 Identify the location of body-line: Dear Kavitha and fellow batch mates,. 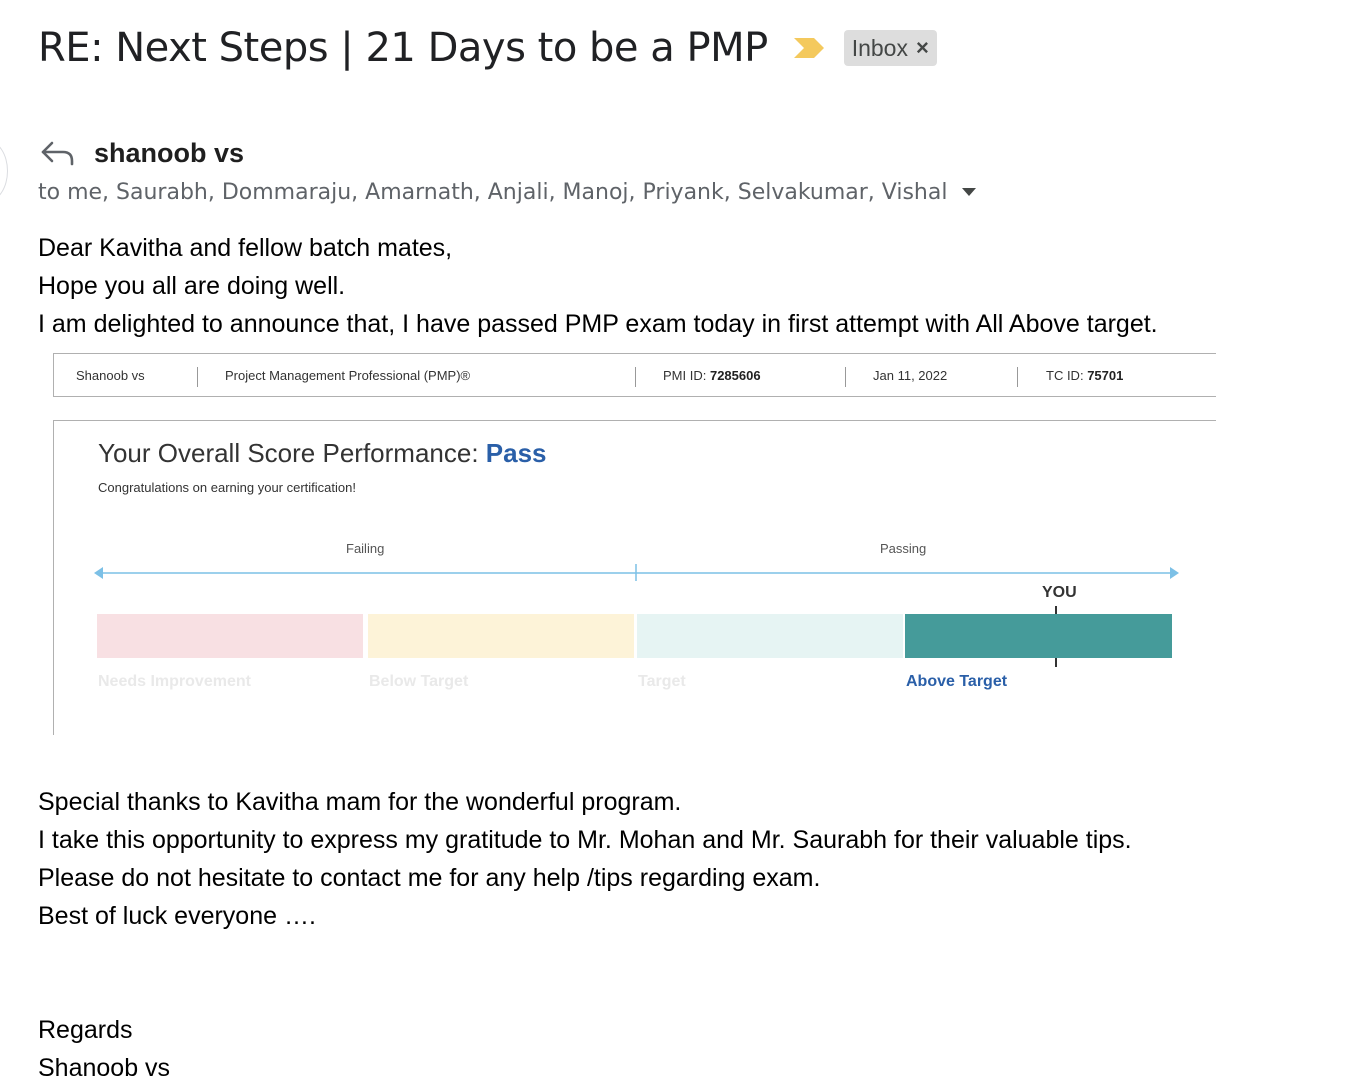
(245, 248).